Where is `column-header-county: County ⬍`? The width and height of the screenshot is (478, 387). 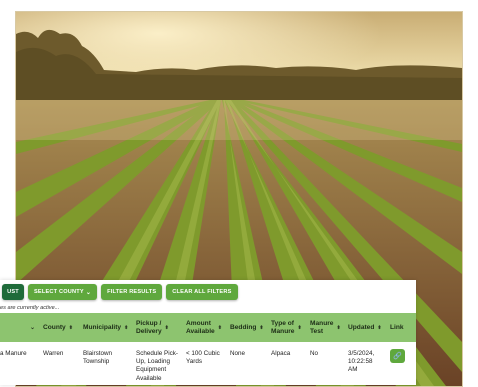 column-header-county: County ⬍ is located at coordinates (58, 327).